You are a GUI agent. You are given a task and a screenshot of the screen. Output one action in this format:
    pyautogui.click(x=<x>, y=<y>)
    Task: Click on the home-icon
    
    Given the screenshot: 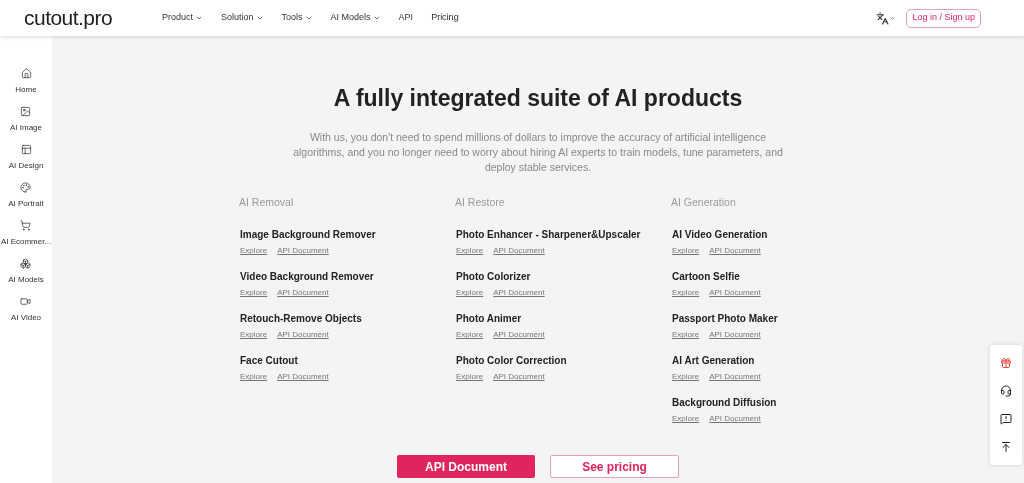 What is the action you would take?
    pyautogui.click(x=26, y=73)
    